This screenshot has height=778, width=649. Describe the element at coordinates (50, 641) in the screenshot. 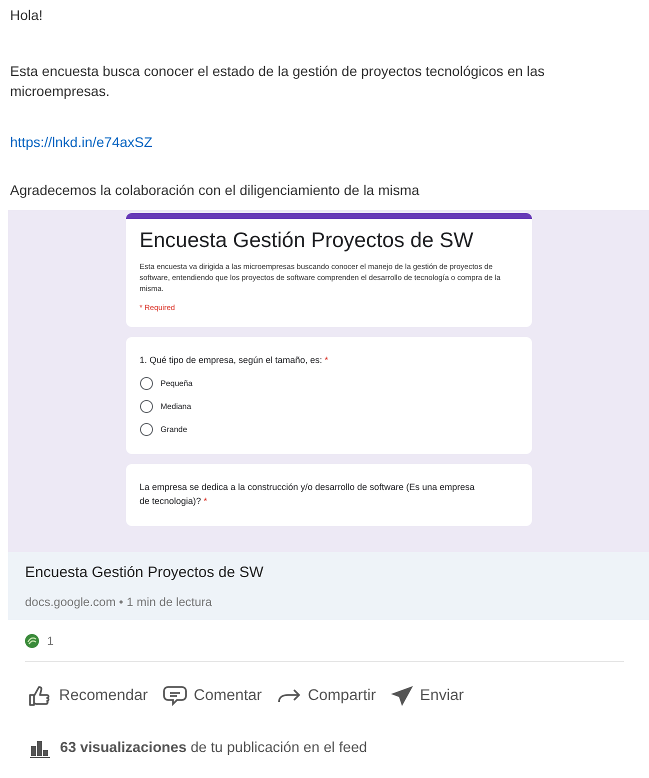

I see `reaction-count: 1` at that location.